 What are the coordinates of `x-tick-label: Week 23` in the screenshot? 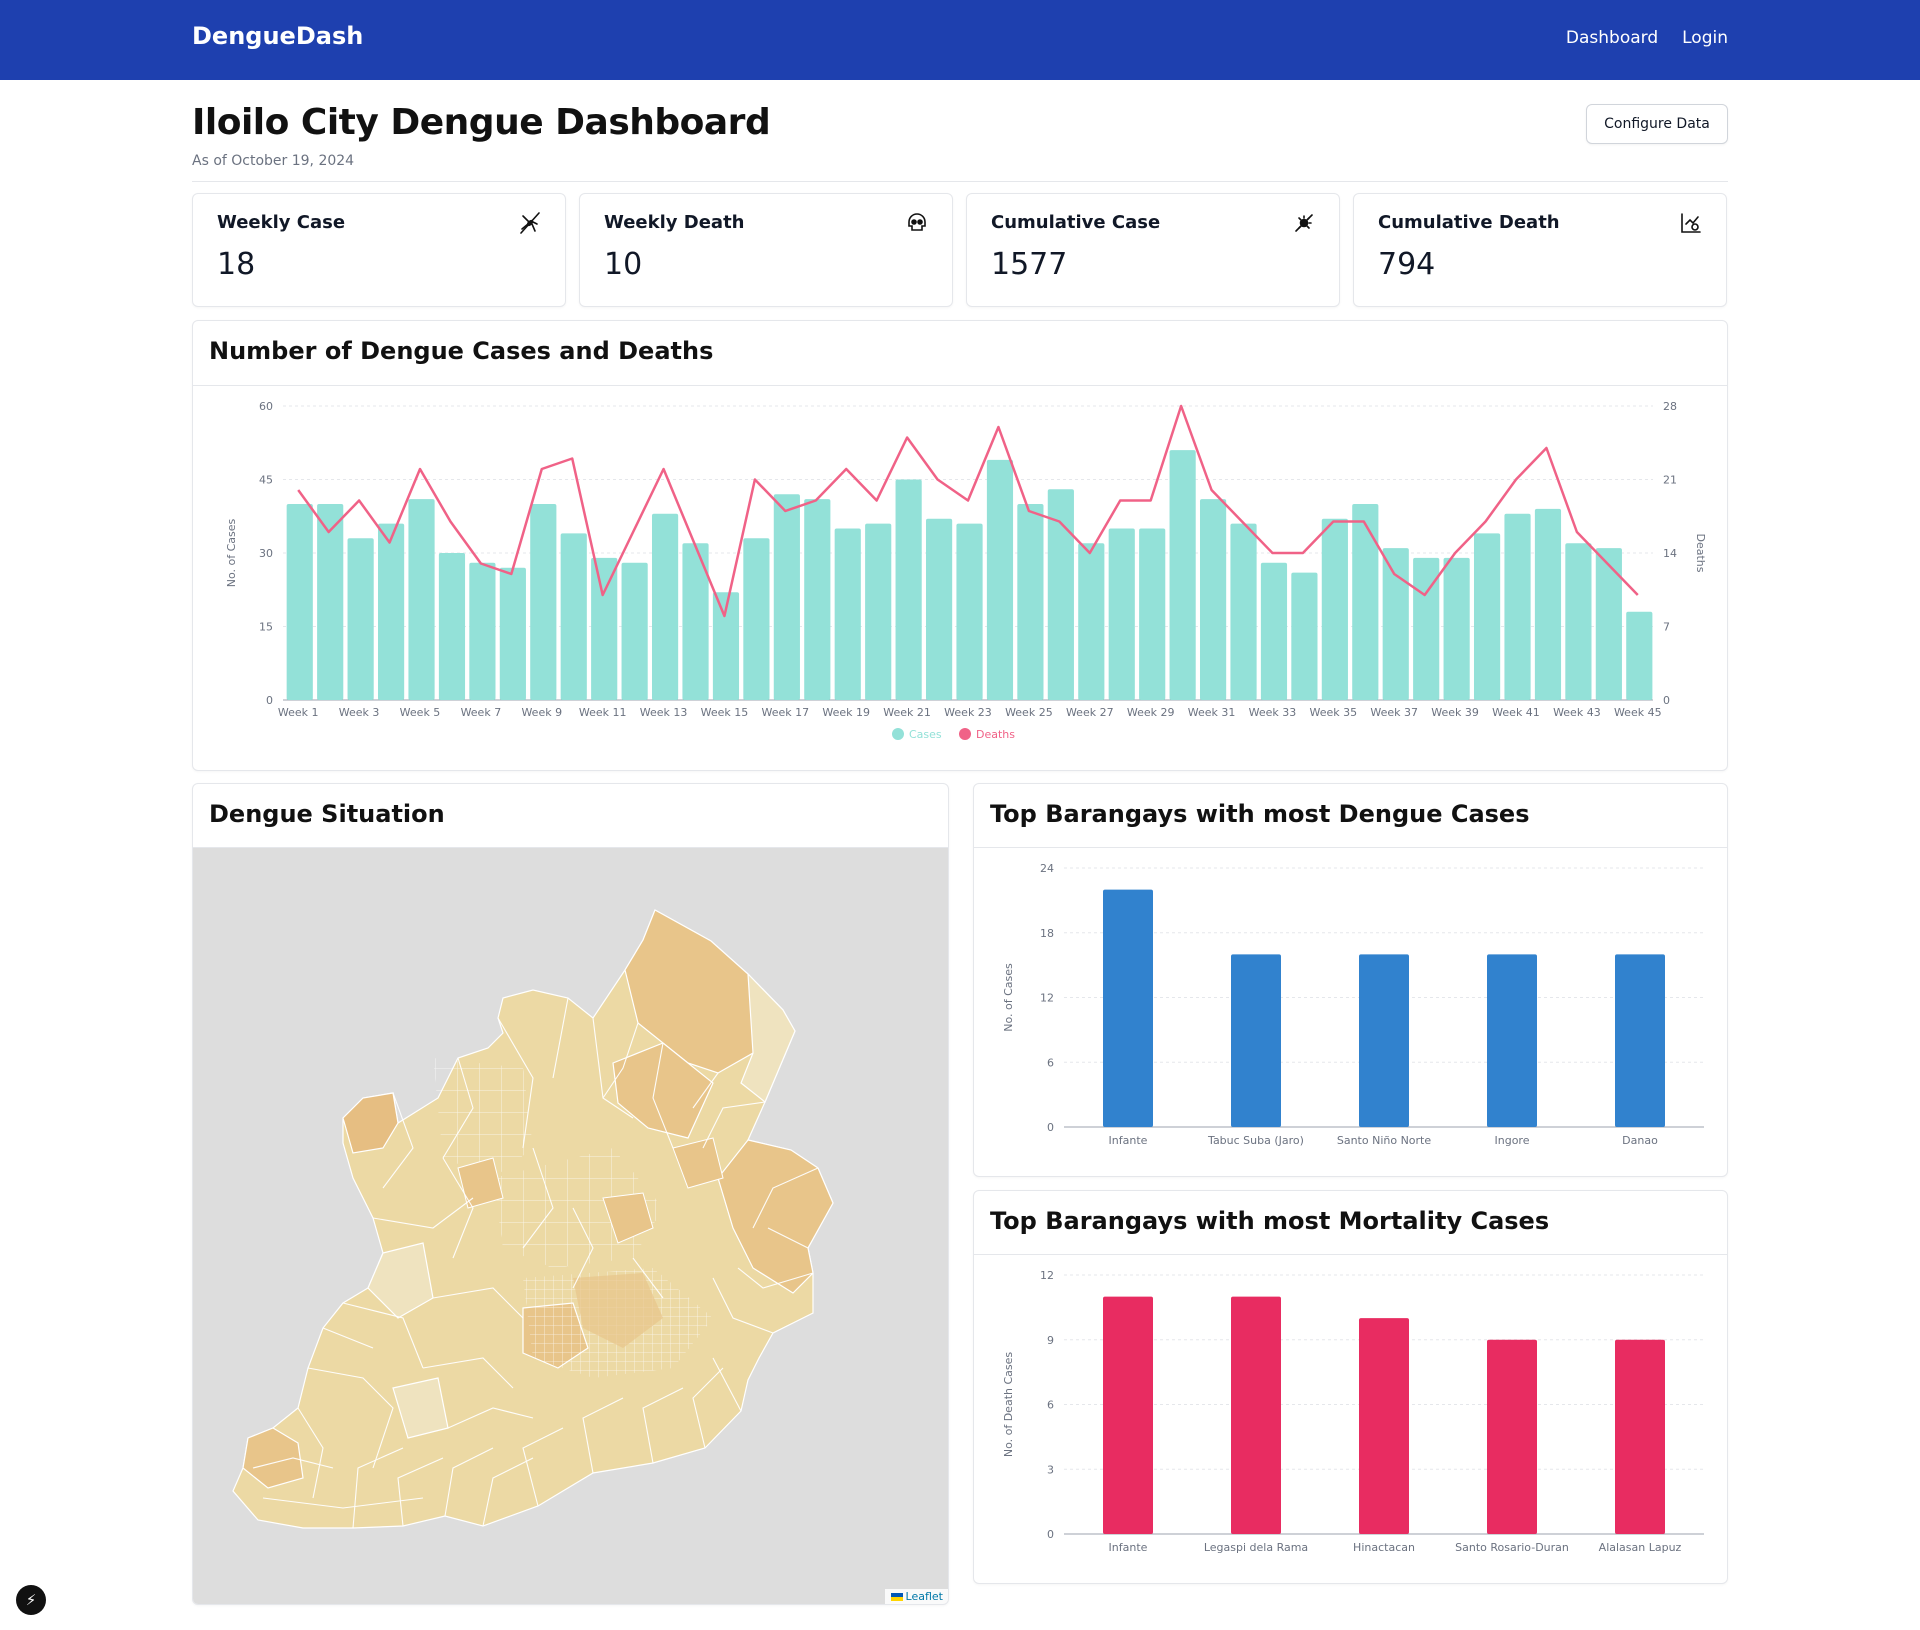 It's located at (968, 712).